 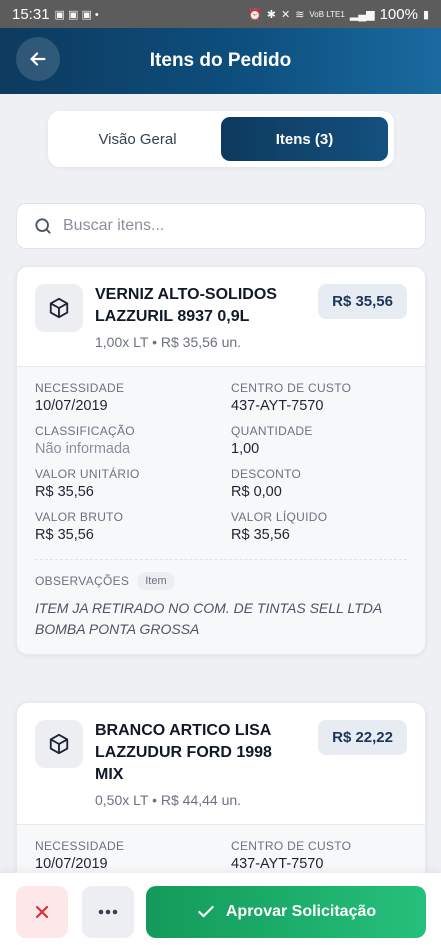 I want to click on notification-icon: ▣ ▣ ▣ •, so click(x=76, y=14).